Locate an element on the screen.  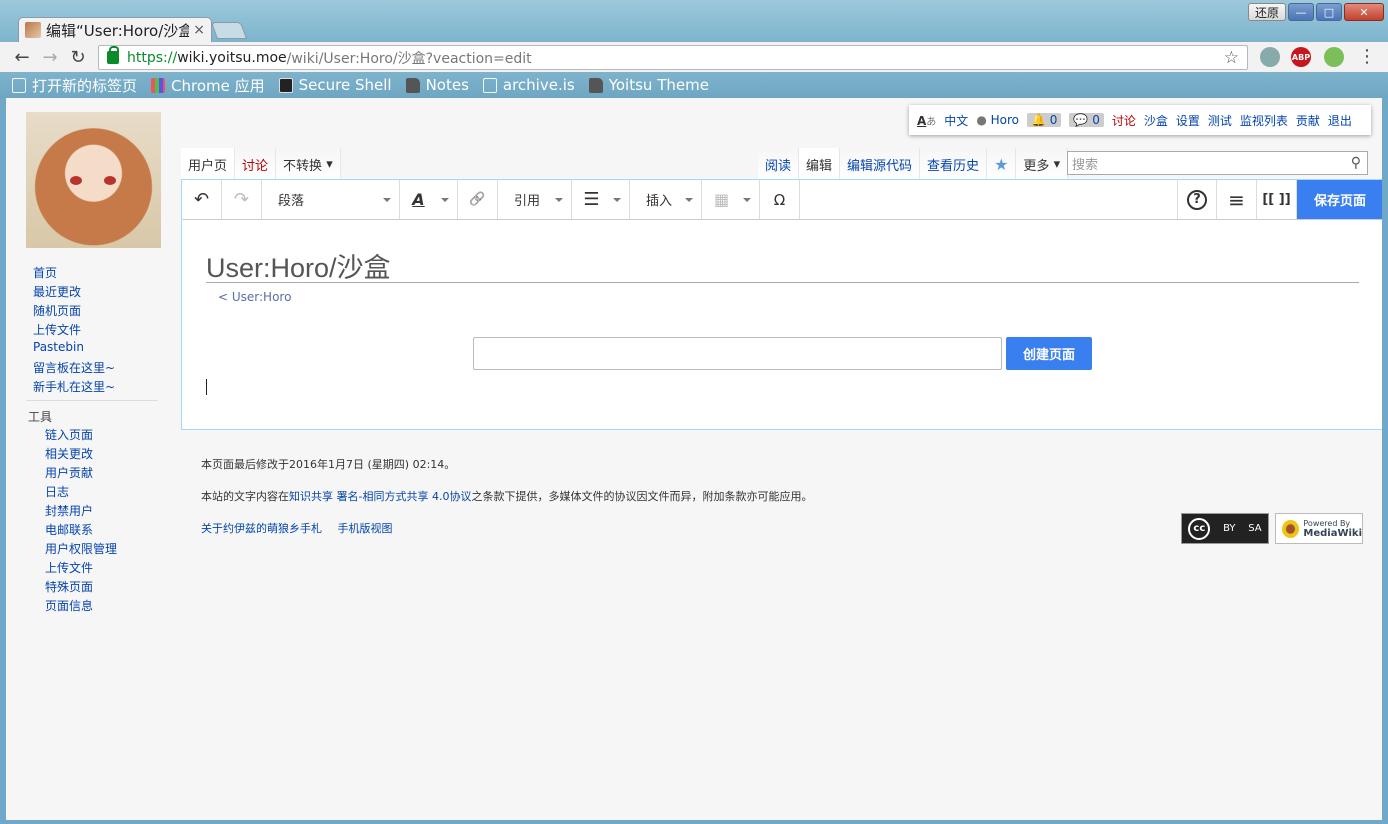
sidebar-item-what-links-here: 链入页面 is located at coordinates (81, 435).